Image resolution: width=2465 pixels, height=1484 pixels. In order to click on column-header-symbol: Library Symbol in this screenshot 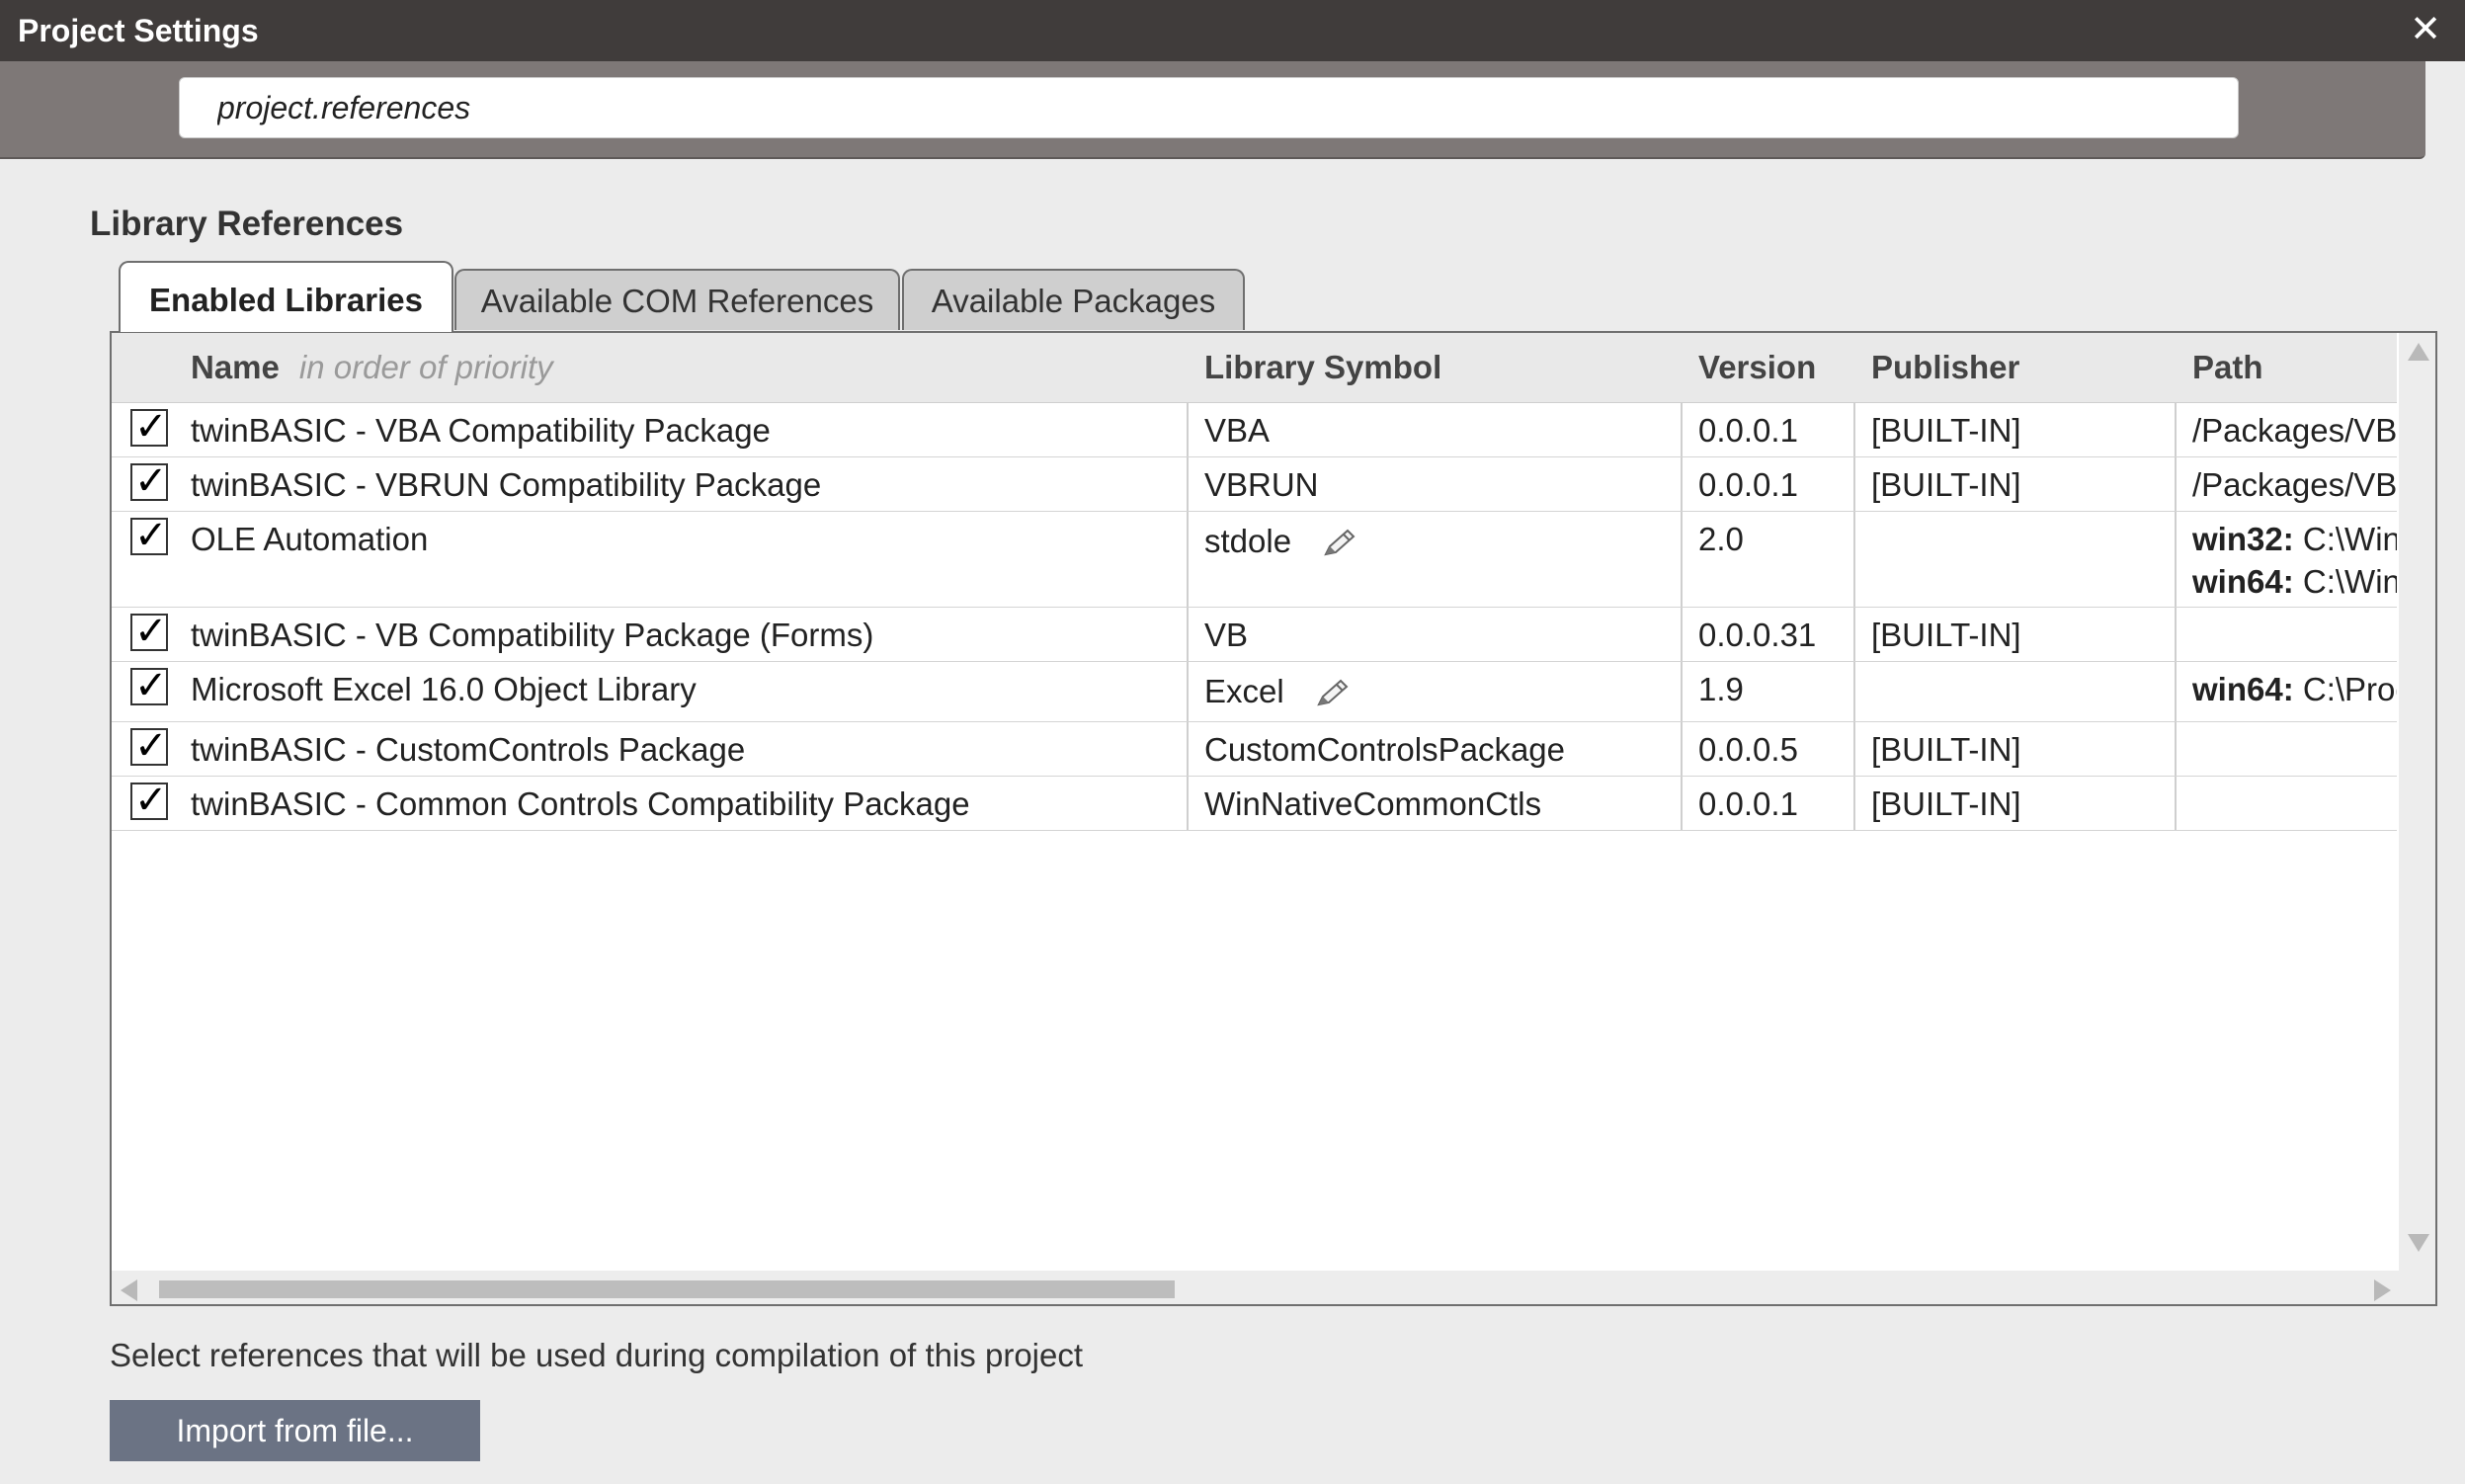, I will do `click(1322, 367)`.